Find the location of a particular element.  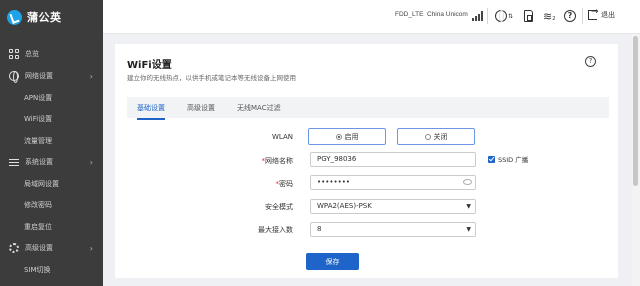

sidebar-item-advanced-settings: 高级设置 › is located at coordinates (51, 248).